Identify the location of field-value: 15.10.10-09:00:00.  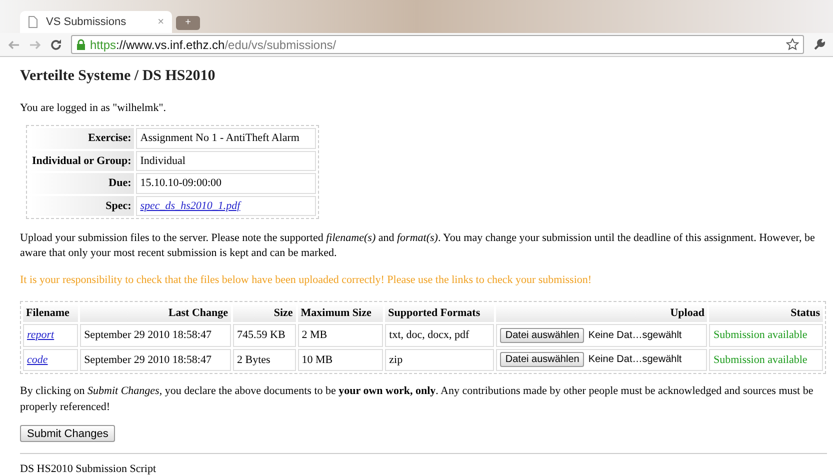
(226, 183).